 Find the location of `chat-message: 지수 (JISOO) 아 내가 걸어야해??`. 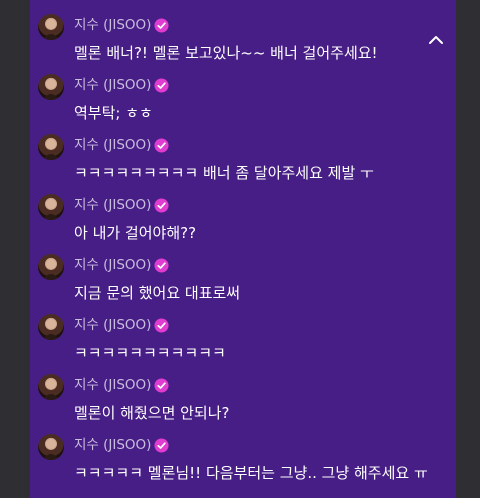

chat-message: 지수 (JISOO) 아 내가 걸어야해?? is located at coordinates (242, 218).